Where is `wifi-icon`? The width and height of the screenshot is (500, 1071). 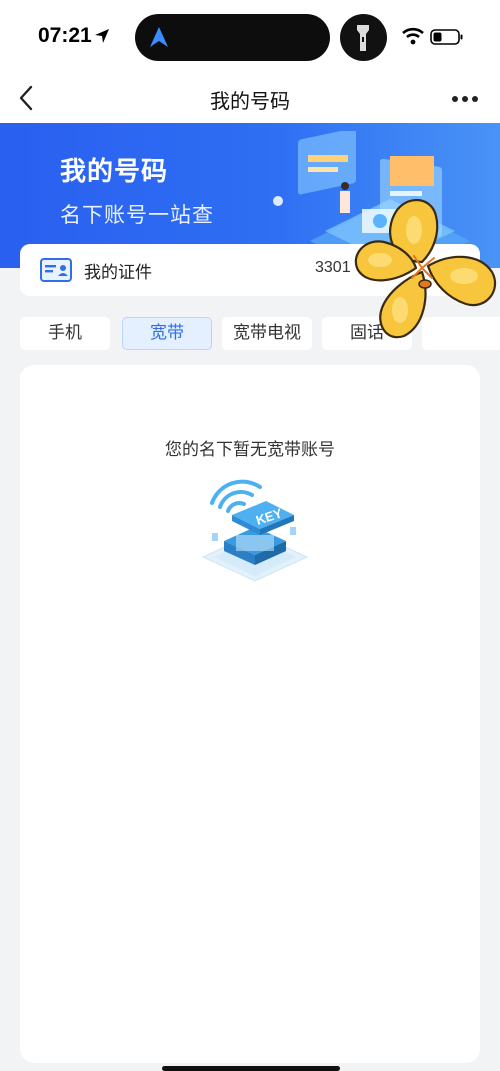
wifi-icon is located at coordinates (413, 36).